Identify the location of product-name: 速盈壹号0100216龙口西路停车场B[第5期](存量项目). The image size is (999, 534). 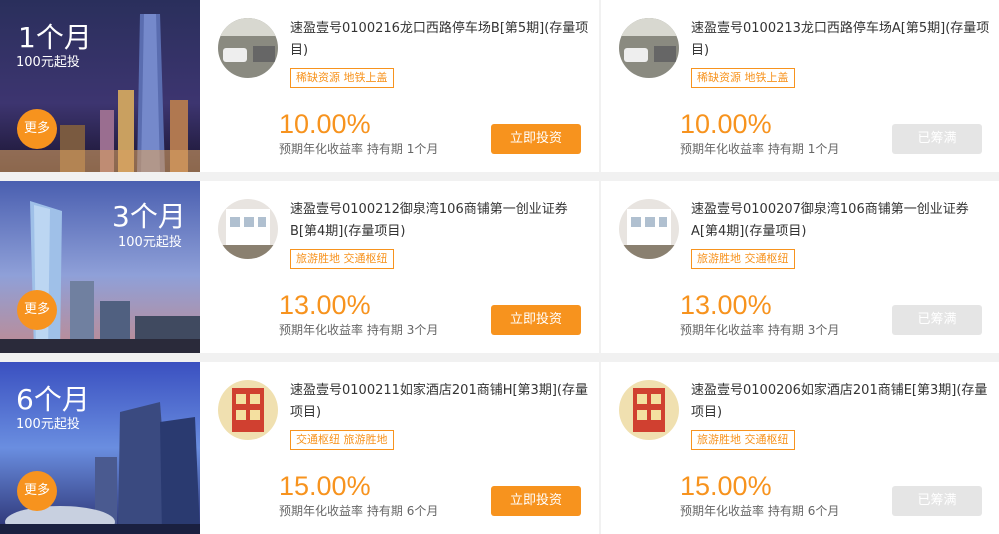
(440, 40).